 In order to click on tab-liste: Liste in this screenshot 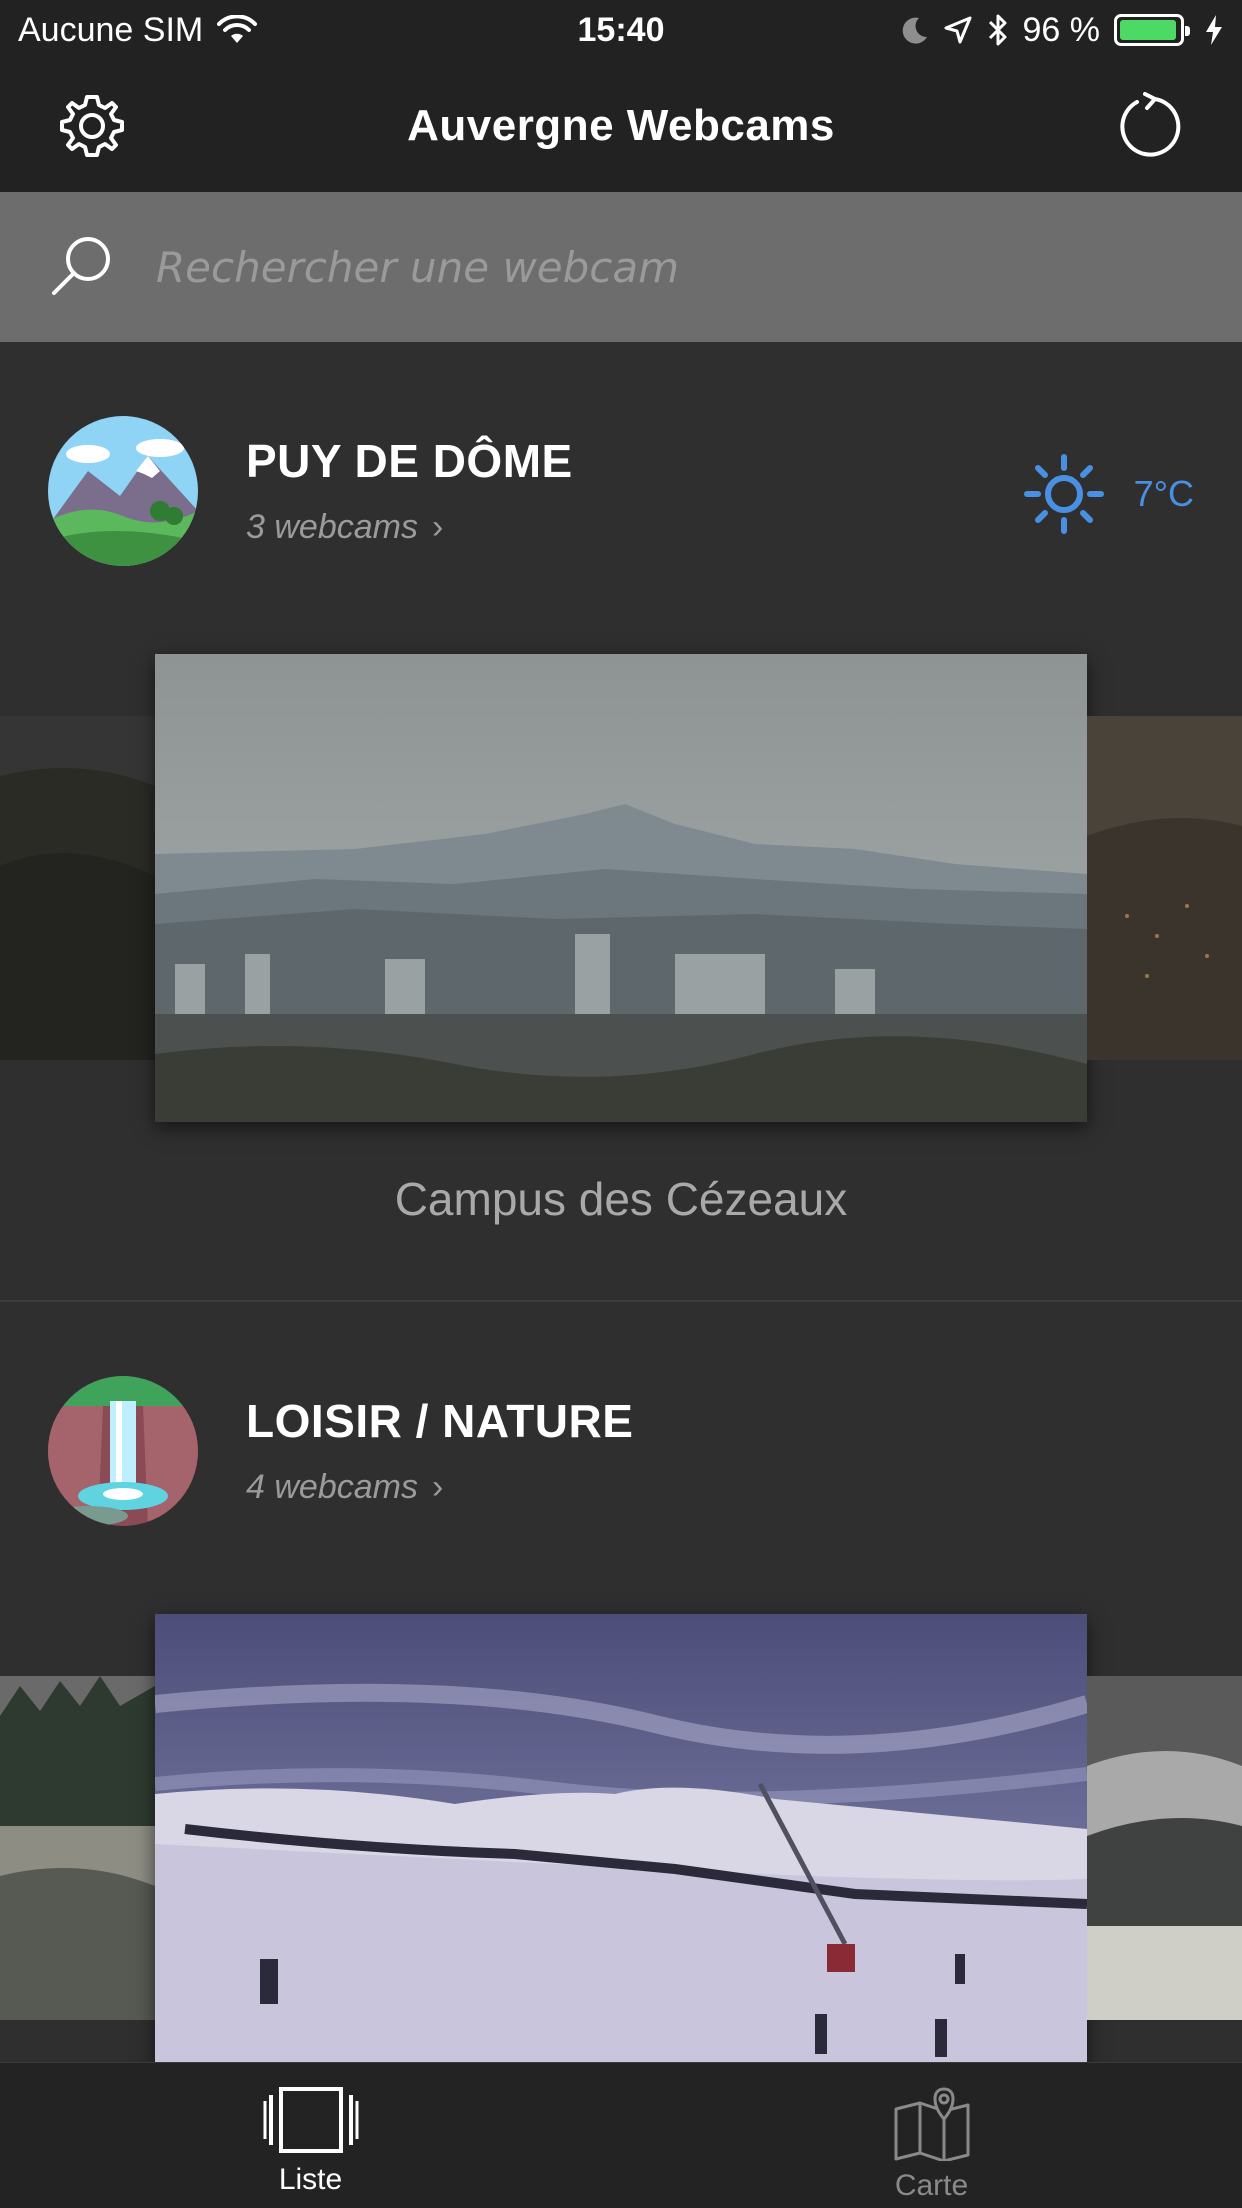, I will do `click(310, 2135)`.